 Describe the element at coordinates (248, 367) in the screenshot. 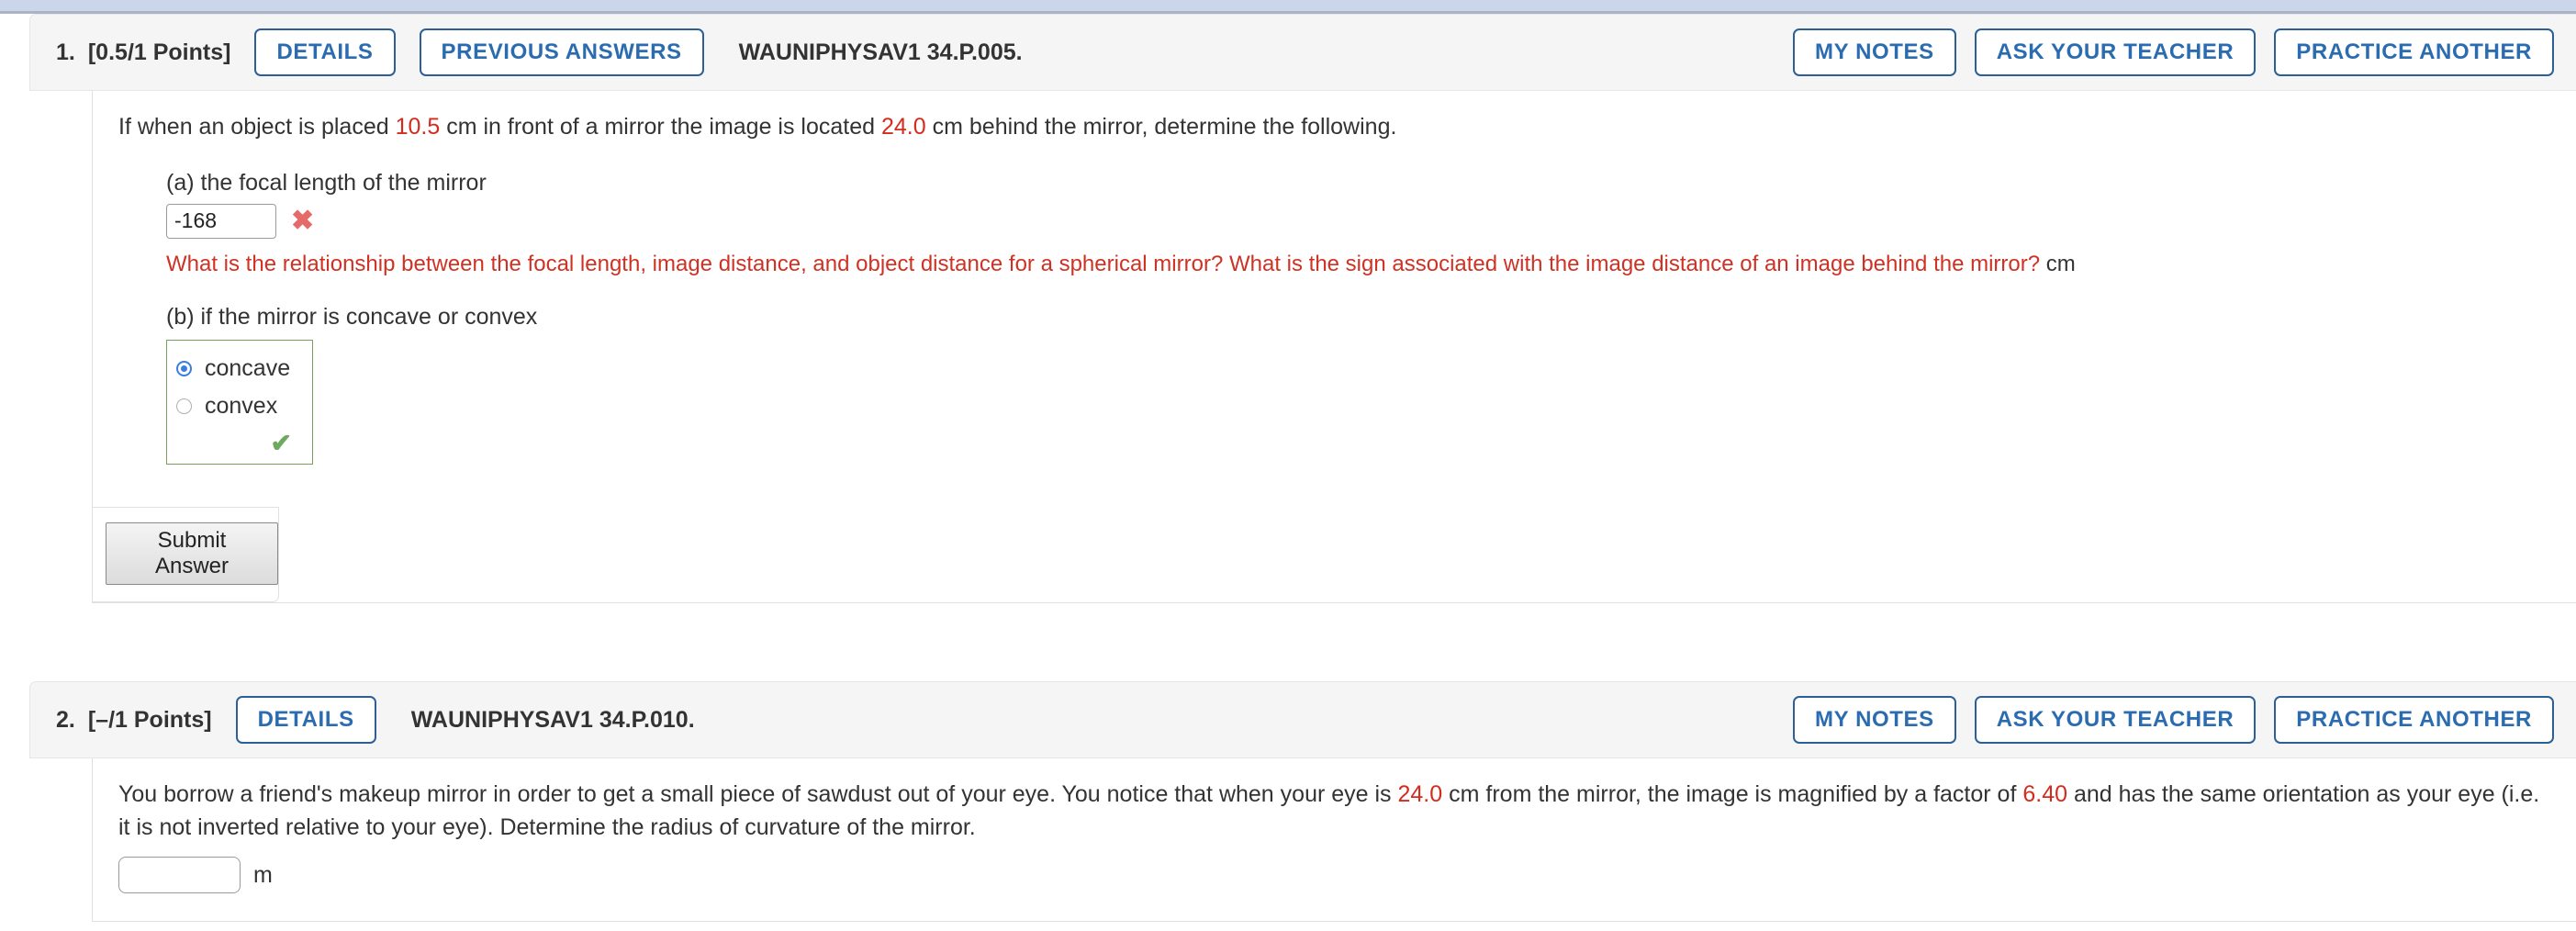

I see `radio-concave-label: concave` at that location.